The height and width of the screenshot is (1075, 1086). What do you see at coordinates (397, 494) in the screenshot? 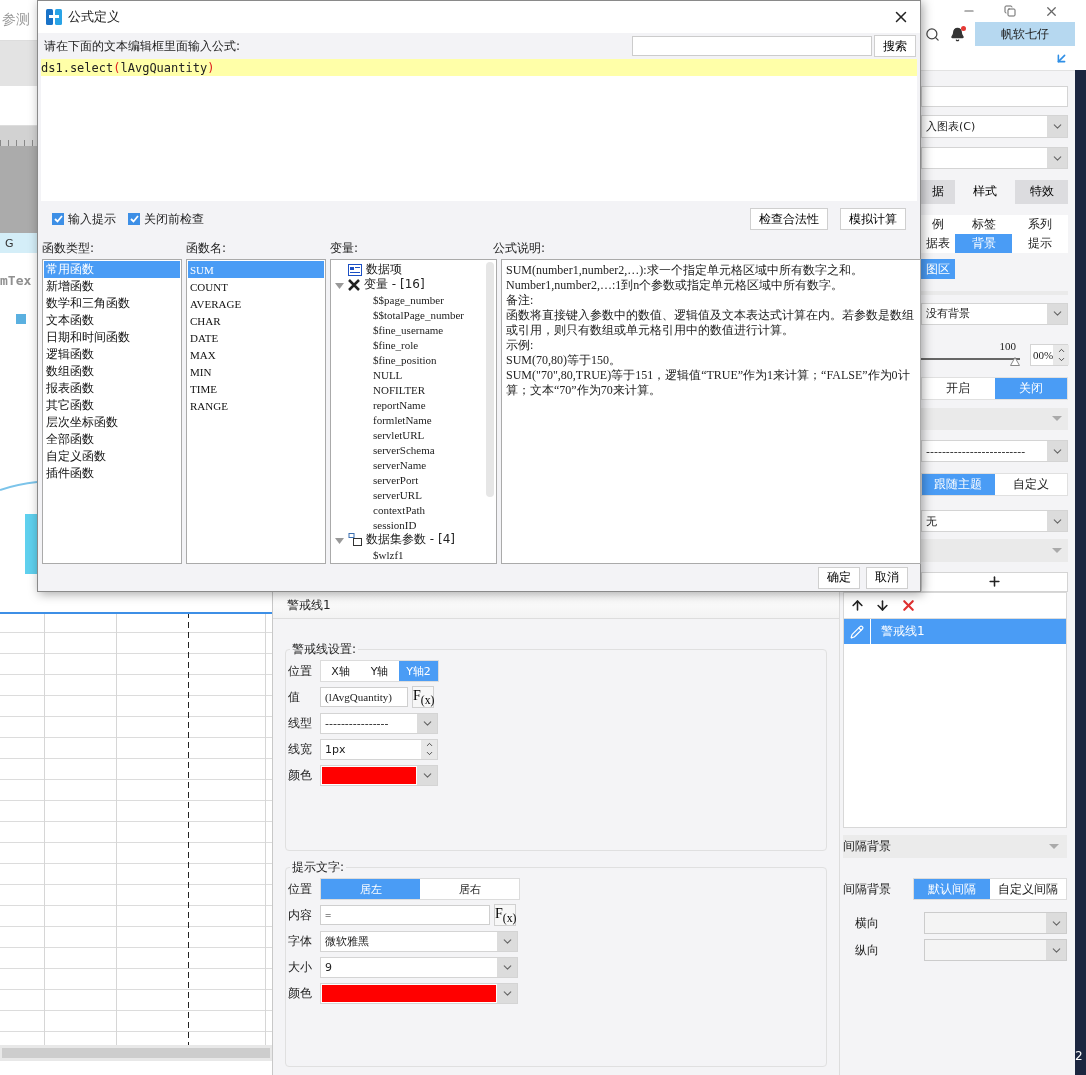
I see `tree-item: serverURL` at bounding box center [397, 494].